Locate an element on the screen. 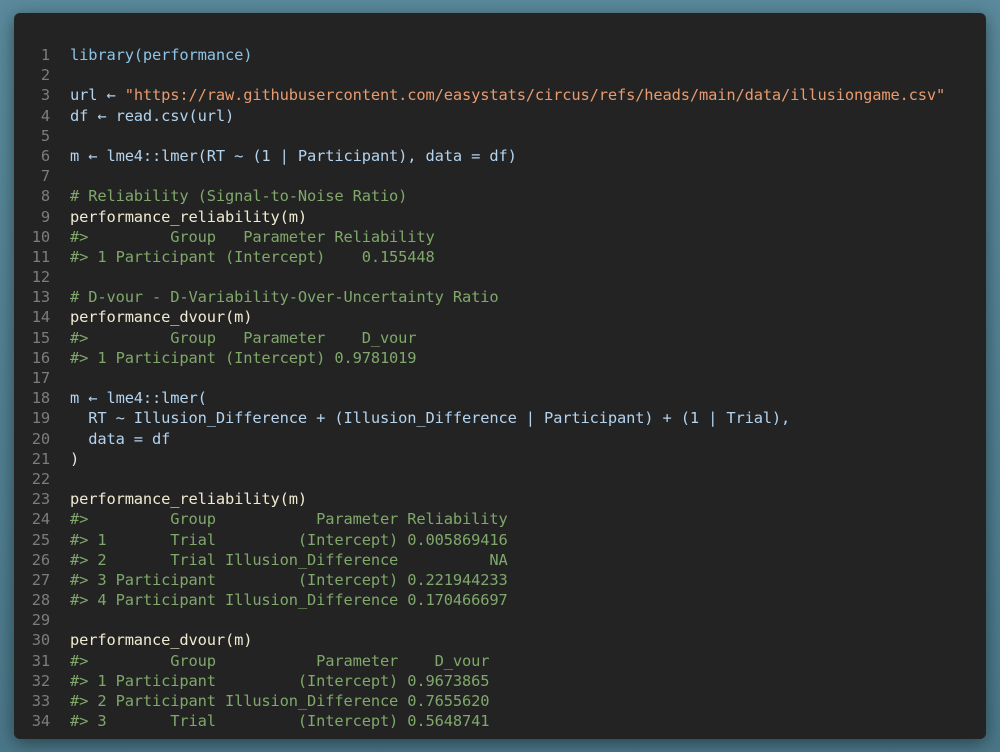 Image resolution: width=1000 pixels, height=752 pixels. code-text: data = df is located at coordinates (120, 438).